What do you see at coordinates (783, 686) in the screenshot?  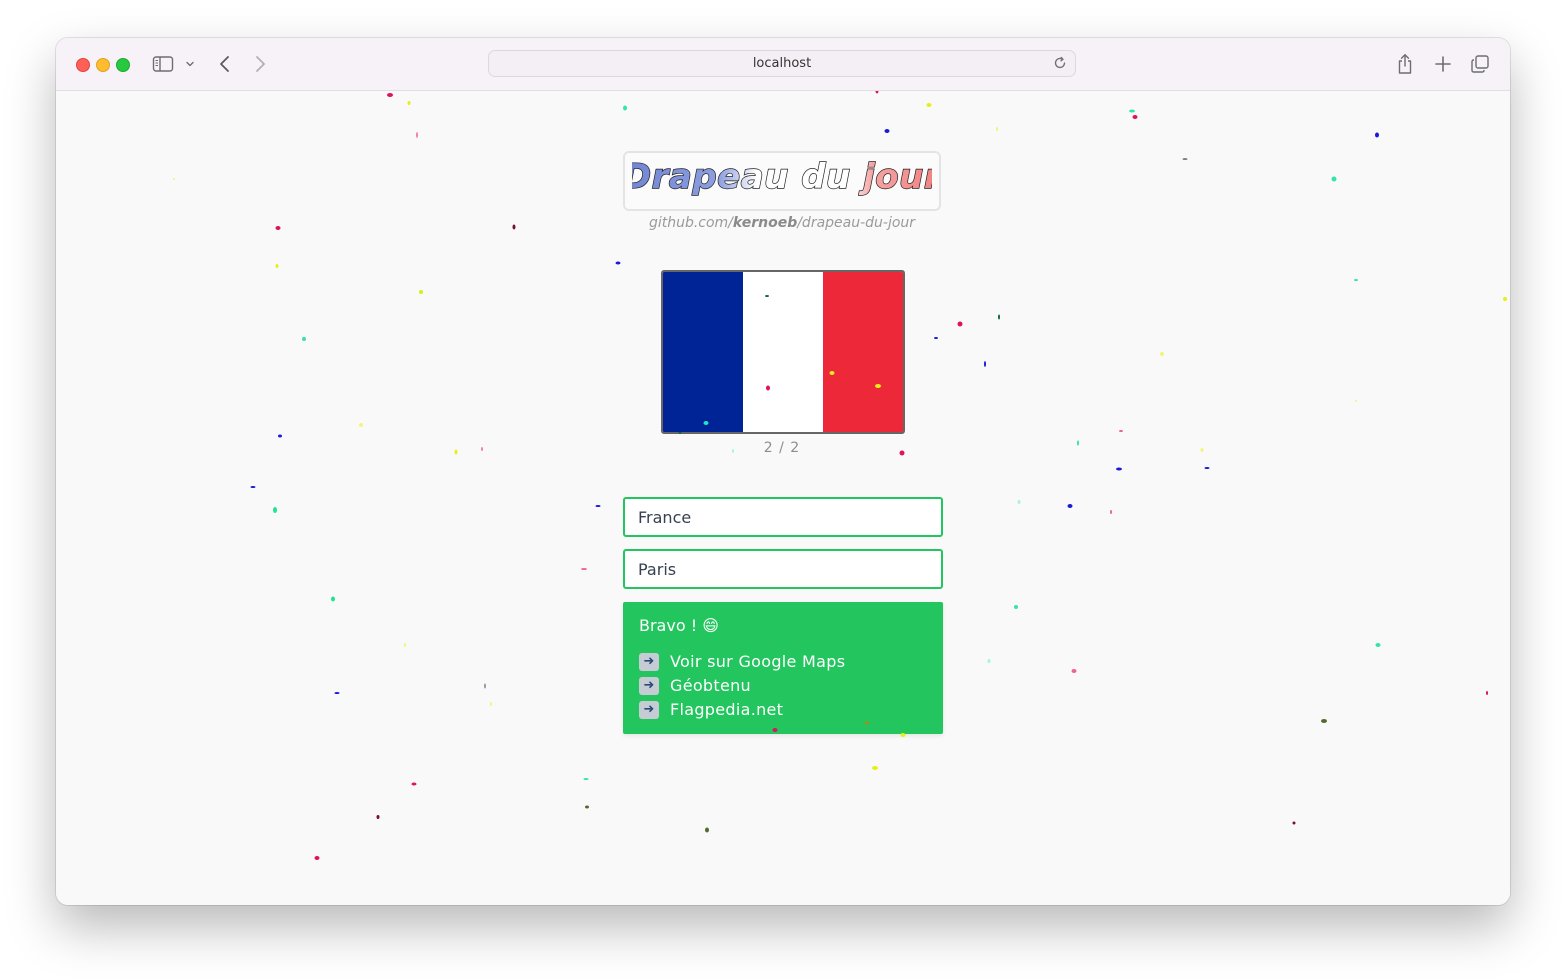 I see `geobtenu-link: ➜ Géobtenu` at bounding box center [783, 686].